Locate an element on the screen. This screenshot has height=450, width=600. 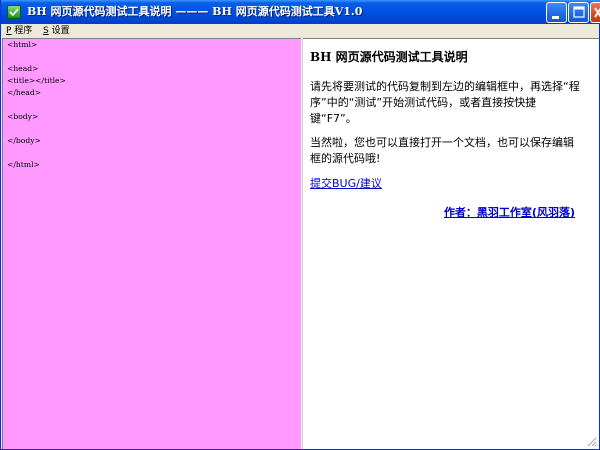
menu-bar: P 程序 S 设置 is located at coordinates (300, 31).